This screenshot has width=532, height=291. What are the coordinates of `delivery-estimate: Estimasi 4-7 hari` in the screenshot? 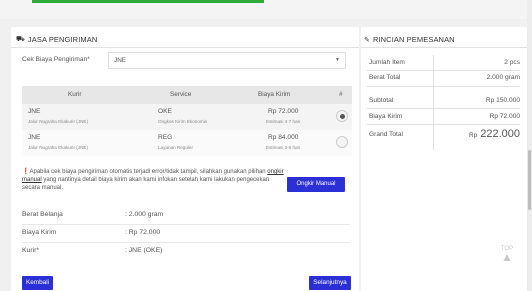 It's located at (283, 121).